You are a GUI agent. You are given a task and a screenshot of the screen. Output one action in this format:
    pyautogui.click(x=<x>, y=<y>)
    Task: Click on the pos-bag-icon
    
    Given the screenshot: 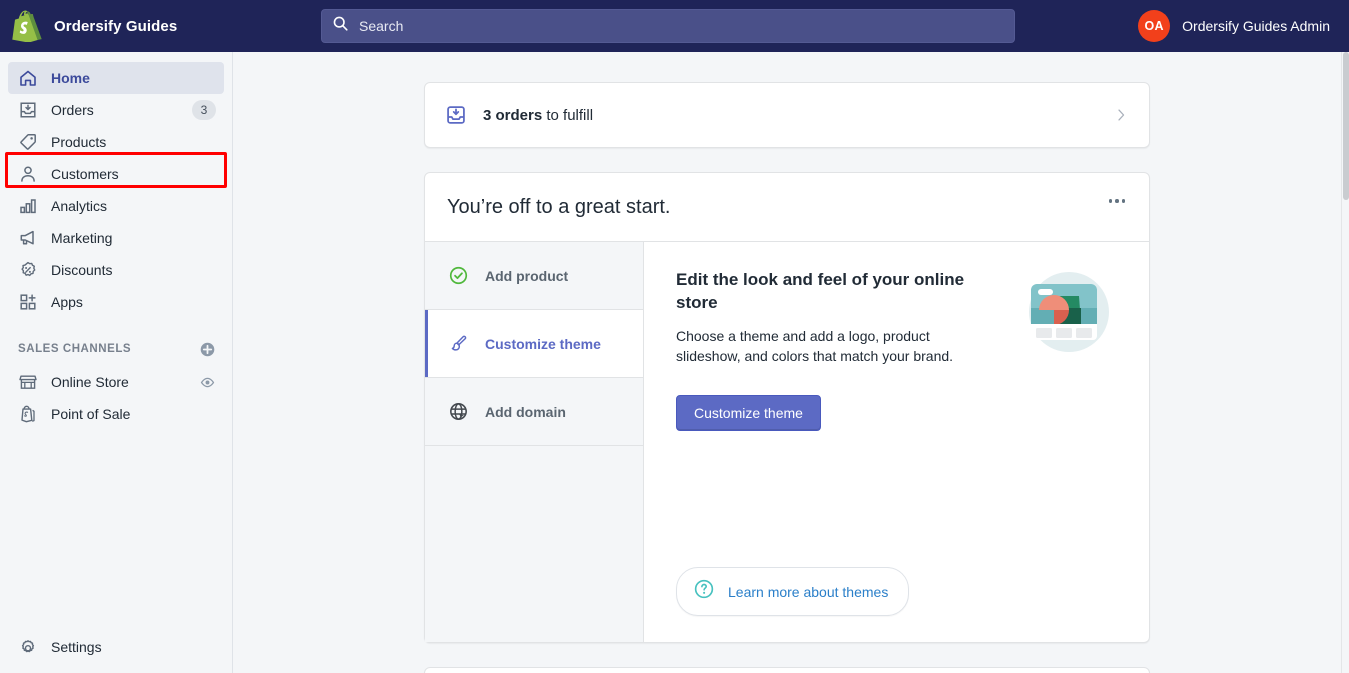 What is the action you would take?
    pyautogui.click(x=28, y=414)
    